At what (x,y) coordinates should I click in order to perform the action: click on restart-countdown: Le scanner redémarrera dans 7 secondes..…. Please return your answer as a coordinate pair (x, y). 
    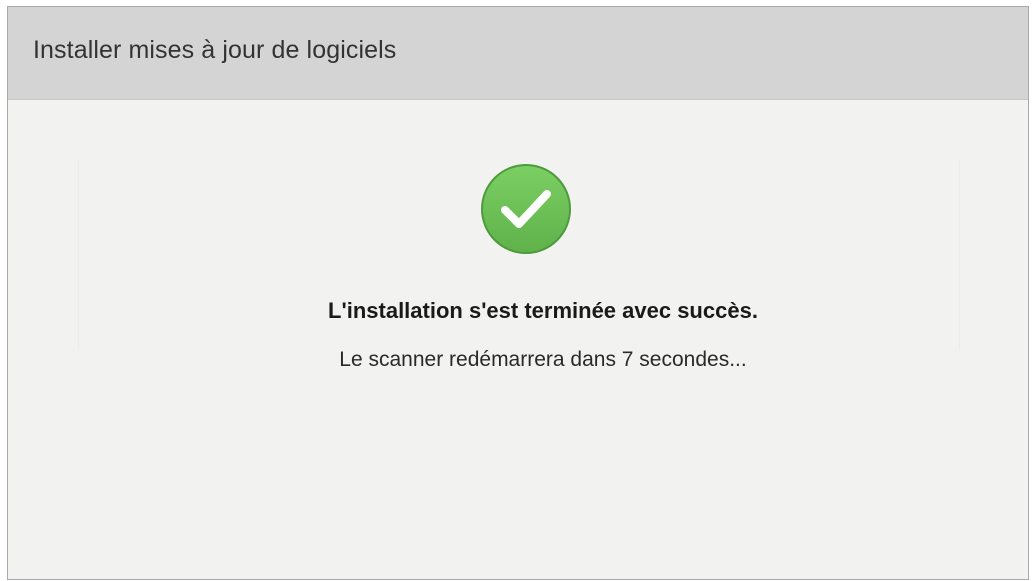
    Looking at the image, I should click on (543, 359).